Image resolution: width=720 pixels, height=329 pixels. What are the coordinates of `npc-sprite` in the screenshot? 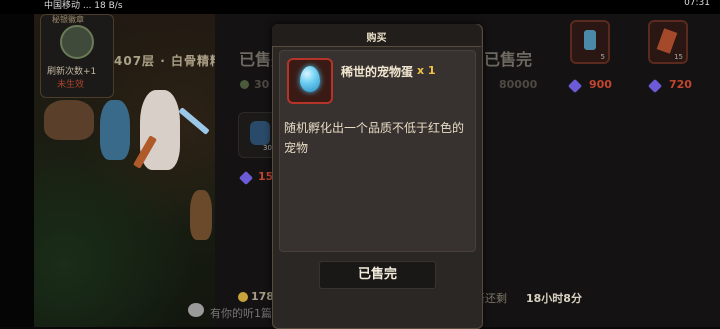 It's located at (201, 215).